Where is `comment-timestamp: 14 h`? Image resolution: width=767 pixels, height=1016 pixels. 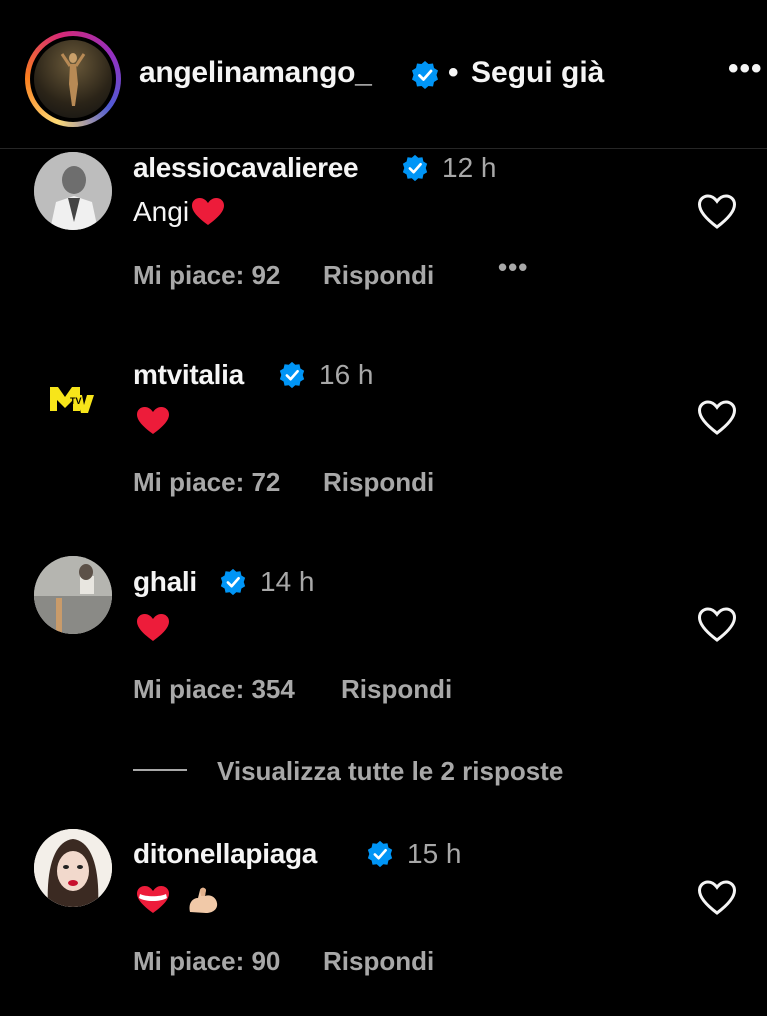
comment-timestamp: 14 h is located at coordinates (287, 581).